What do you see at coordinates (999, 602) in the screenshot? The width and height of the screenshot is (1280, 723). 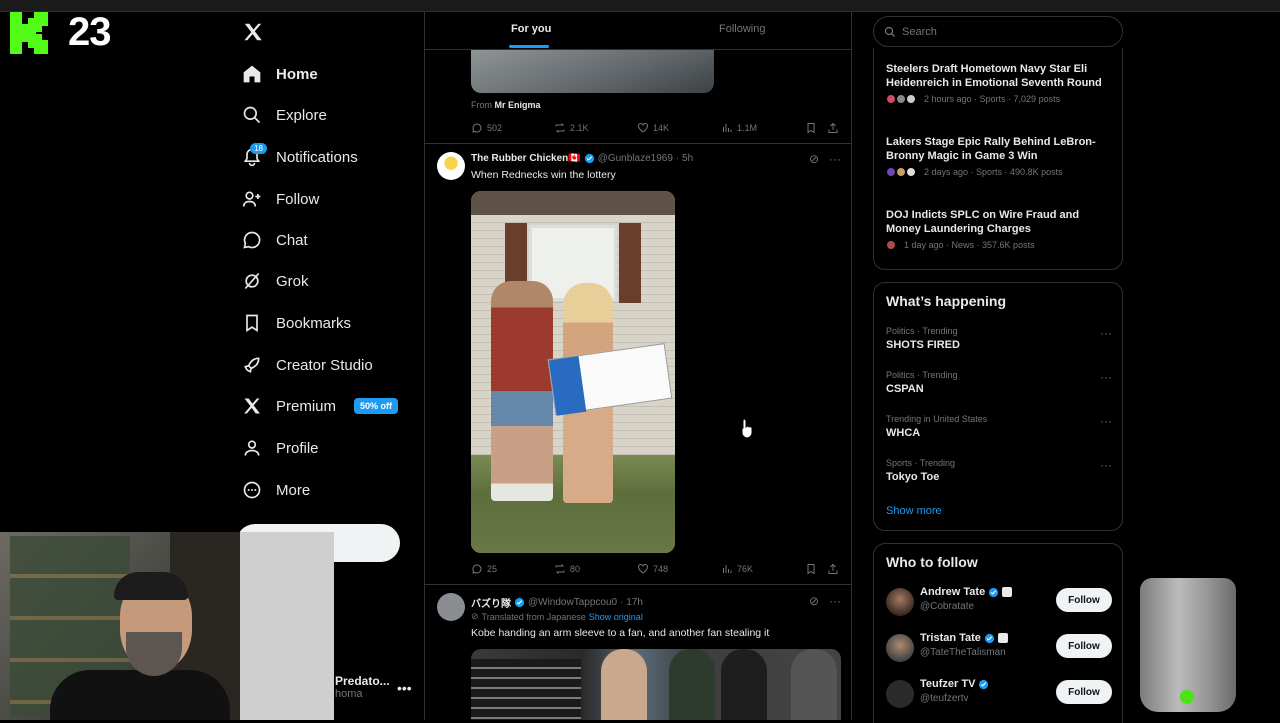 I see `follow-suggestion: Andrew Tate @Cobratate Follow` at bounding box center [999, 602].